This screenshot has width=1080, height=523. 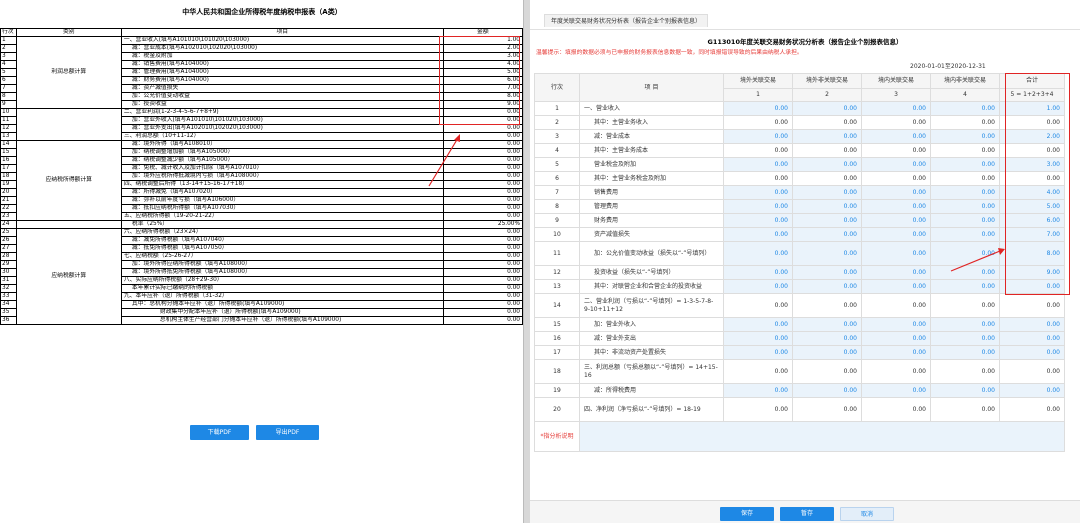 I want to click on amount-cell: 25.00%, so click(x=483, y=224).